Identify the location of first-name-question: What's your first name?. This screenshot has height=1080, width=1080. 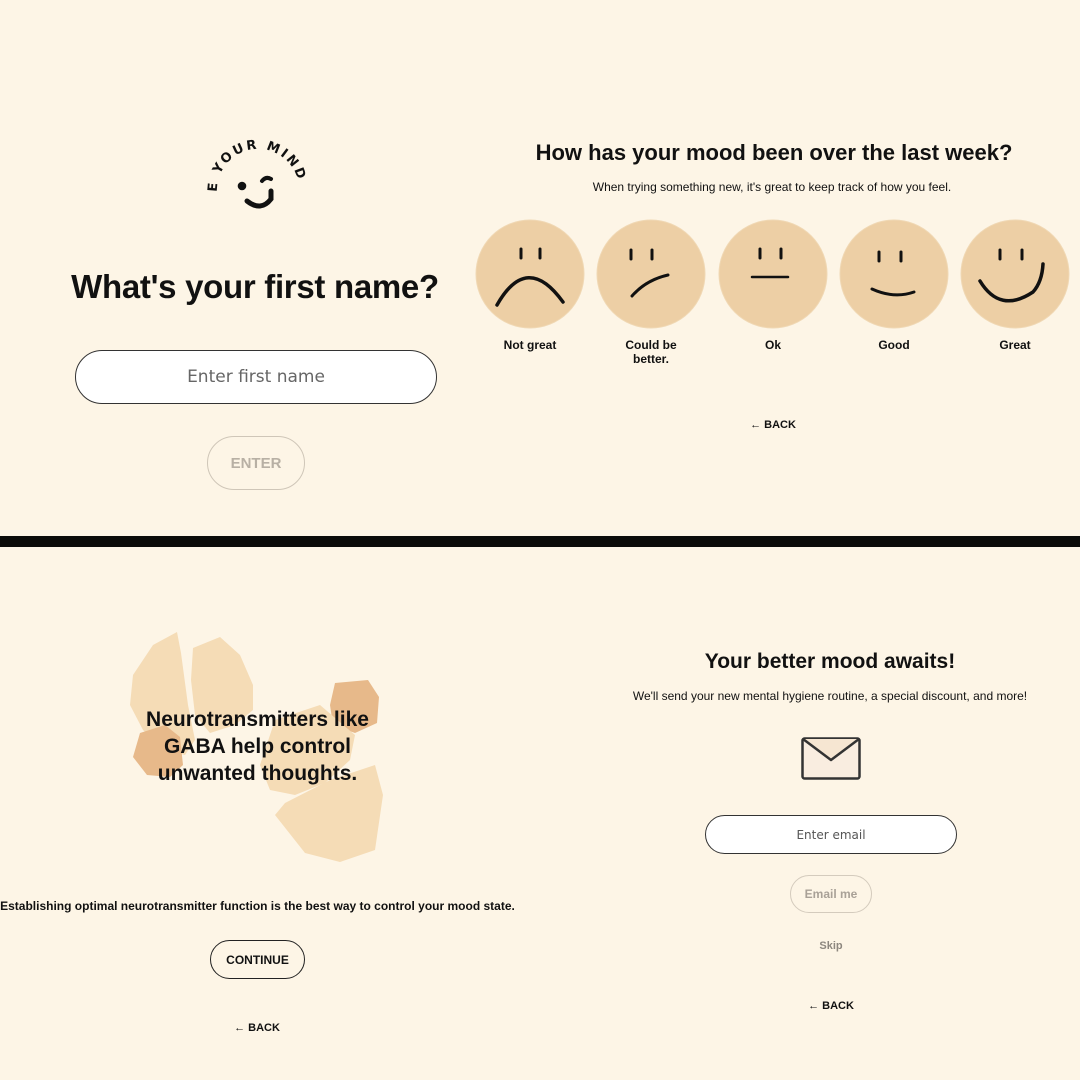
(255, 286).